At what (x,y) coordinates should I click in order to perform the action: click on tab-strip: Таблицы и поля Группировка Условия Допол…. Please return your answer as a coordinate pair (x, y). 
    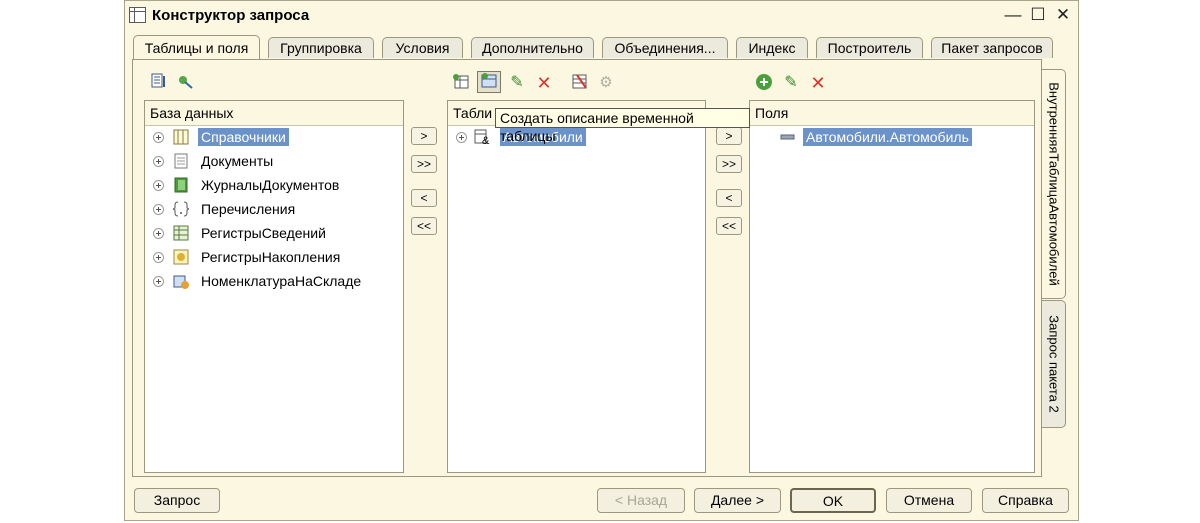
    Looking at the image, I should click on (593, 47).